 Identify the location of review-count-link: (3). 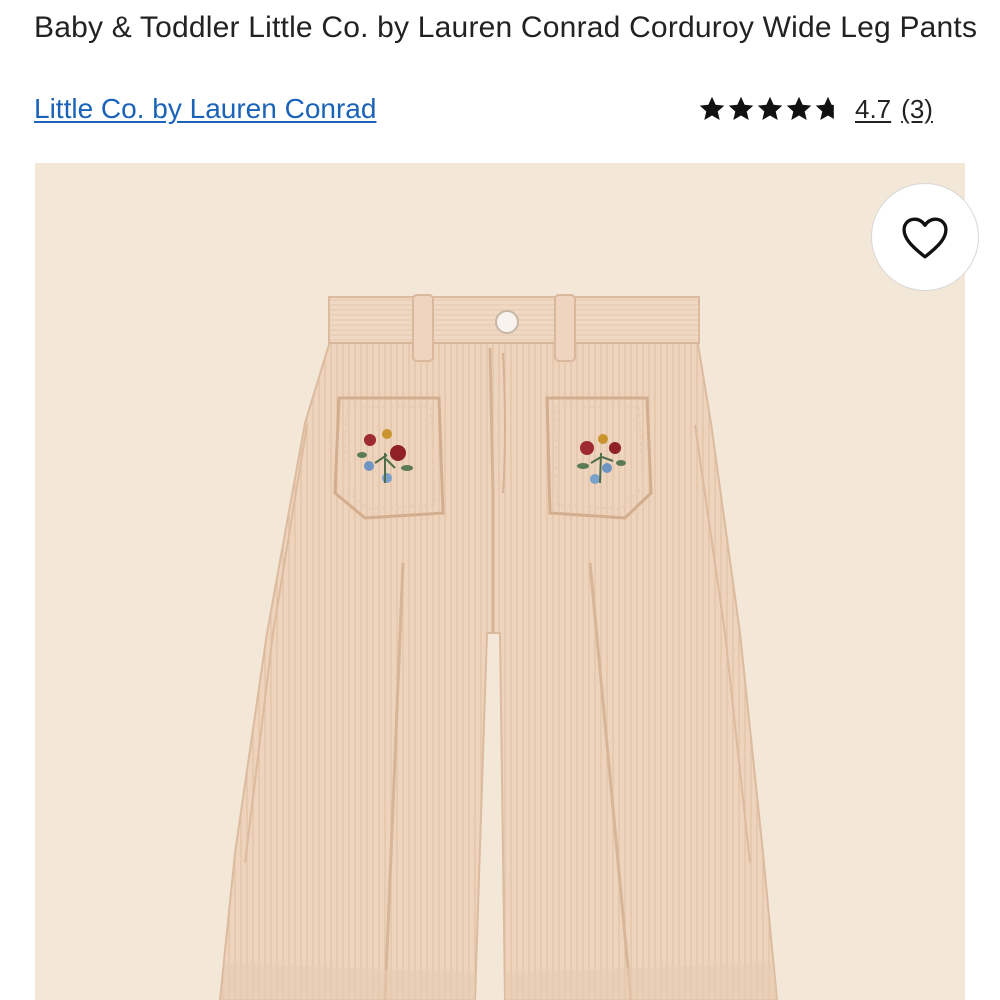
(917, 109).